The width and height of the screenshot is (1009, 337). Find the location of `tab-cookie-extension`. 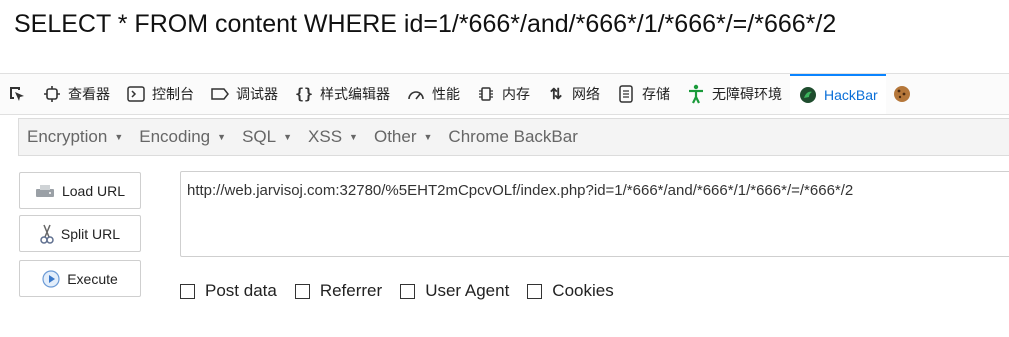

tab-cookie-extension is located at coordinates (905, 94).